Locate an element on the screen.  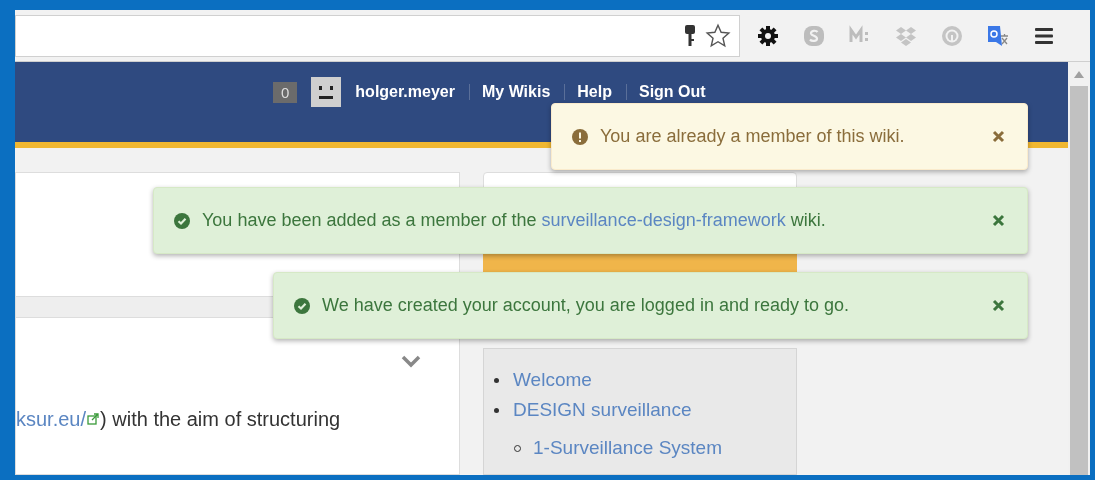
gear-icon is located at coordinates (768, 35).